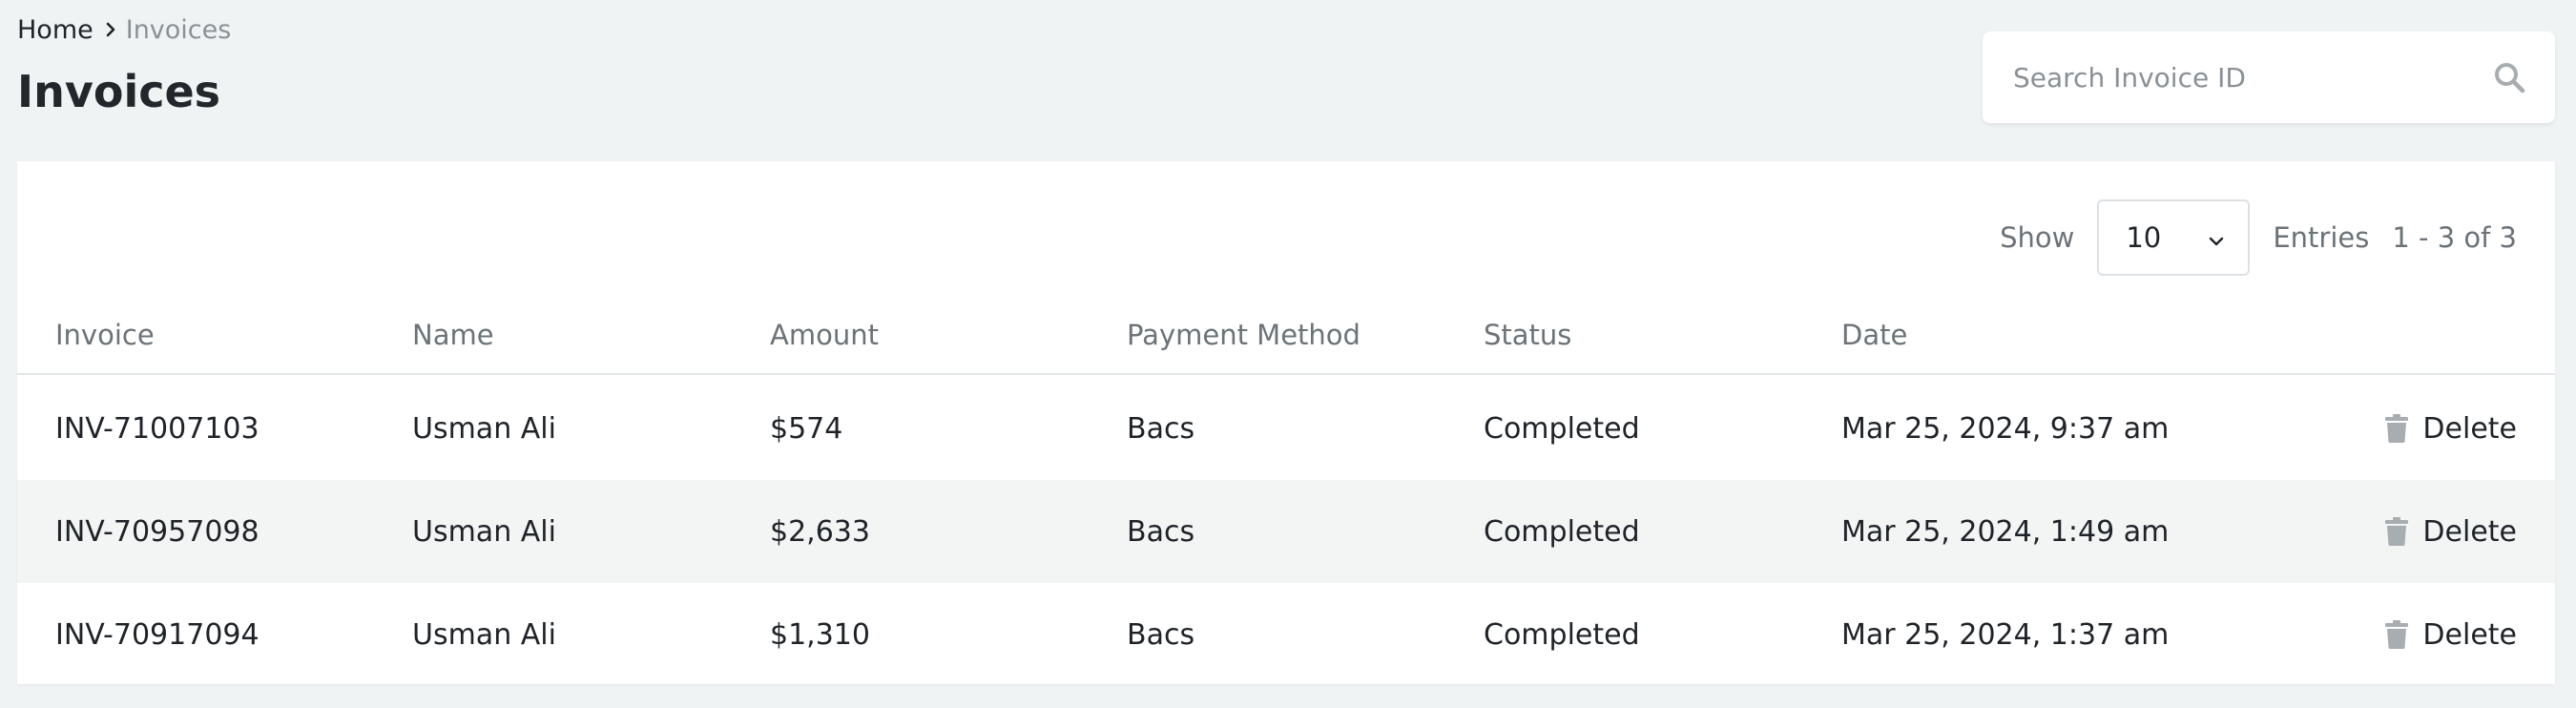 This screenshot has width=2576, height=708. I want to click on breadcrumb: Home Invoices, so click(124, 29).